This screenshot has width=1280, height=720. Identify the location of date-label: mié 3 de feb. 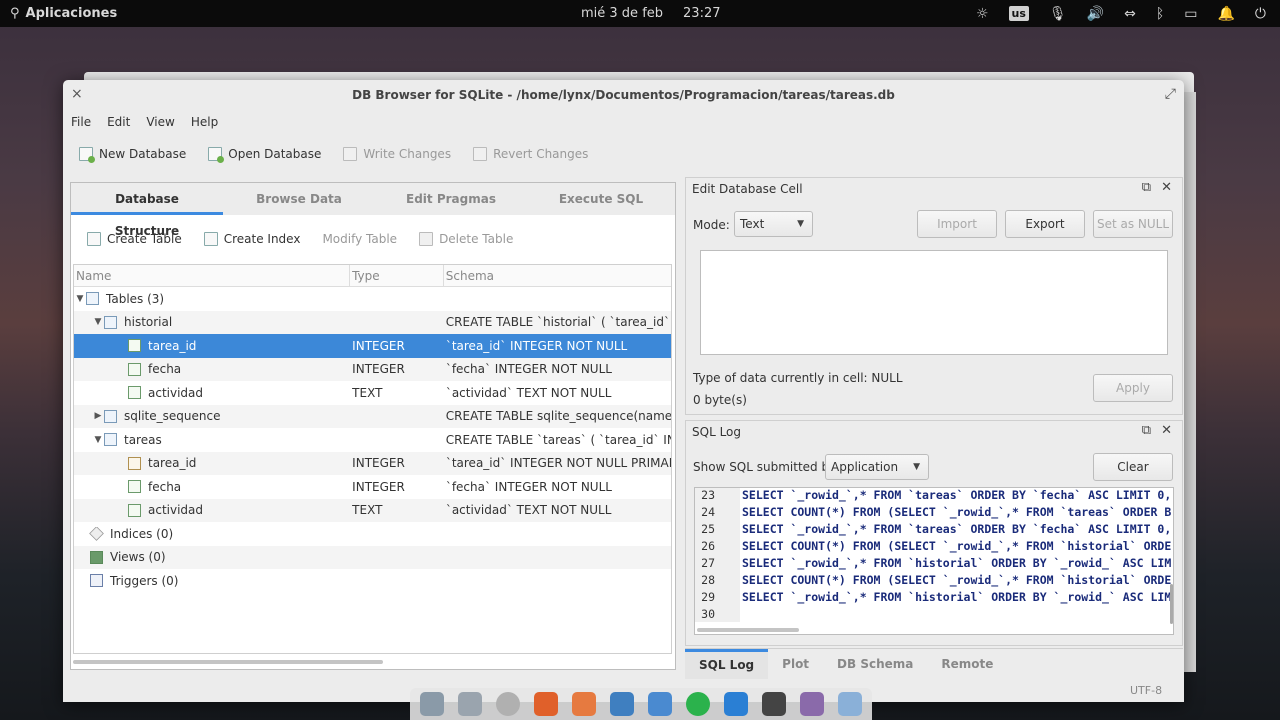
(622, 13).